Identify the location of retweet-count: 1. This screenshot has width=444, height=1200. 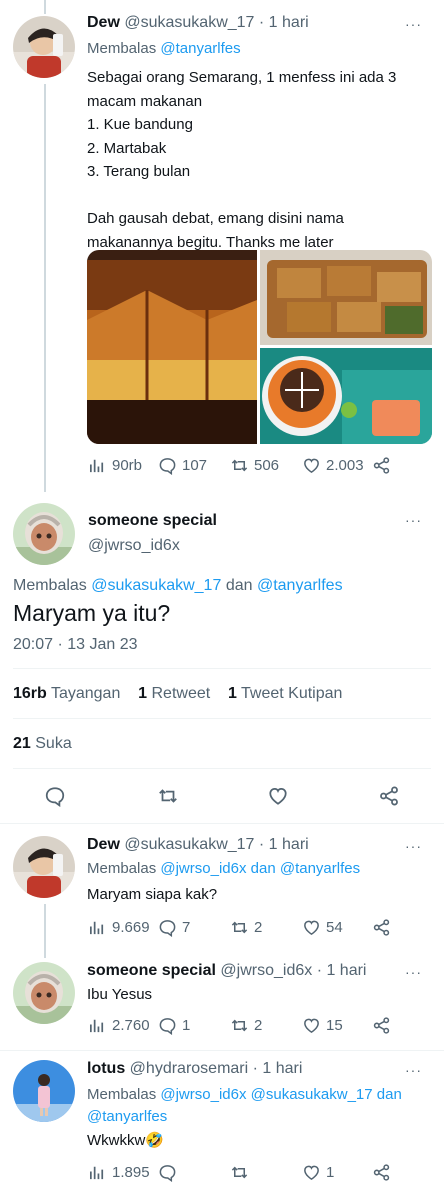
(142, 693).